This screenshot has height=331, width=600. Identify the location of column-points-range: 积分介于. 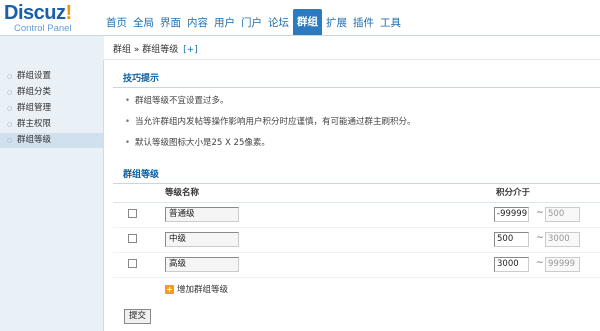
(513, 193).